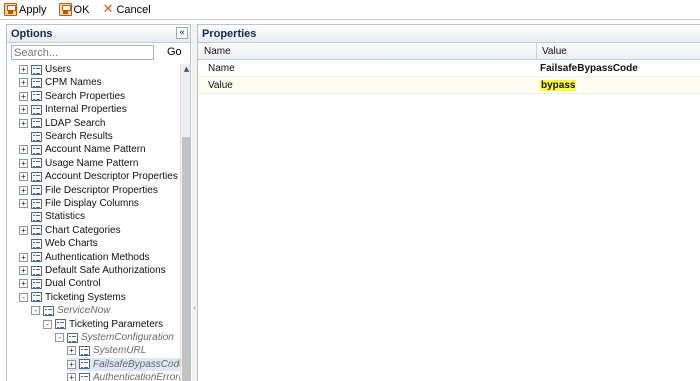 This screenshot has width=700, height=381. I want to click on column-header-name: Name, so click(214, 51).